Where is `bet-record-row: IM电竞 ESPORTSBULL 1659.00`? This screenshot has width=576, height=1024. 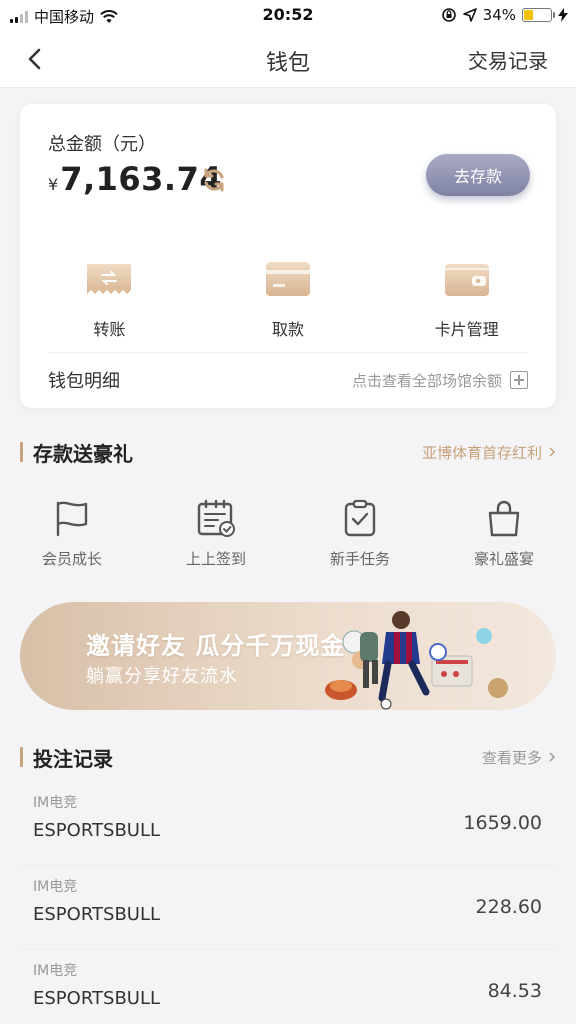 bet-record-row: IM电竞 ESPORTSBULL 1659.00 is located at coordinates (288, 824).